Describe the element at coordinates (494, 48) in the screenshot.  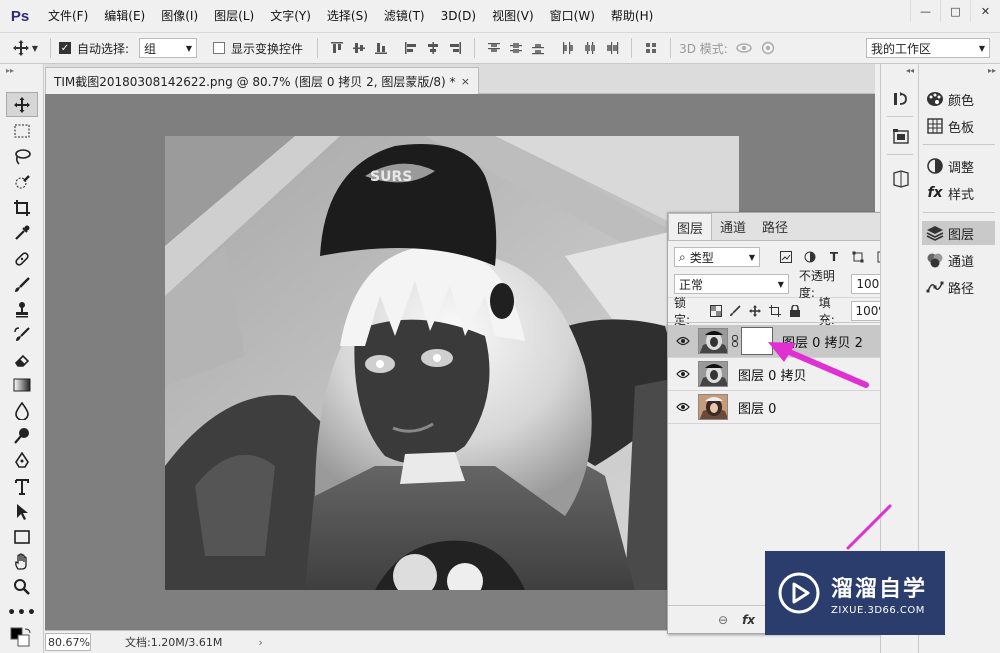
I see `distribute-top-icon` at that location.